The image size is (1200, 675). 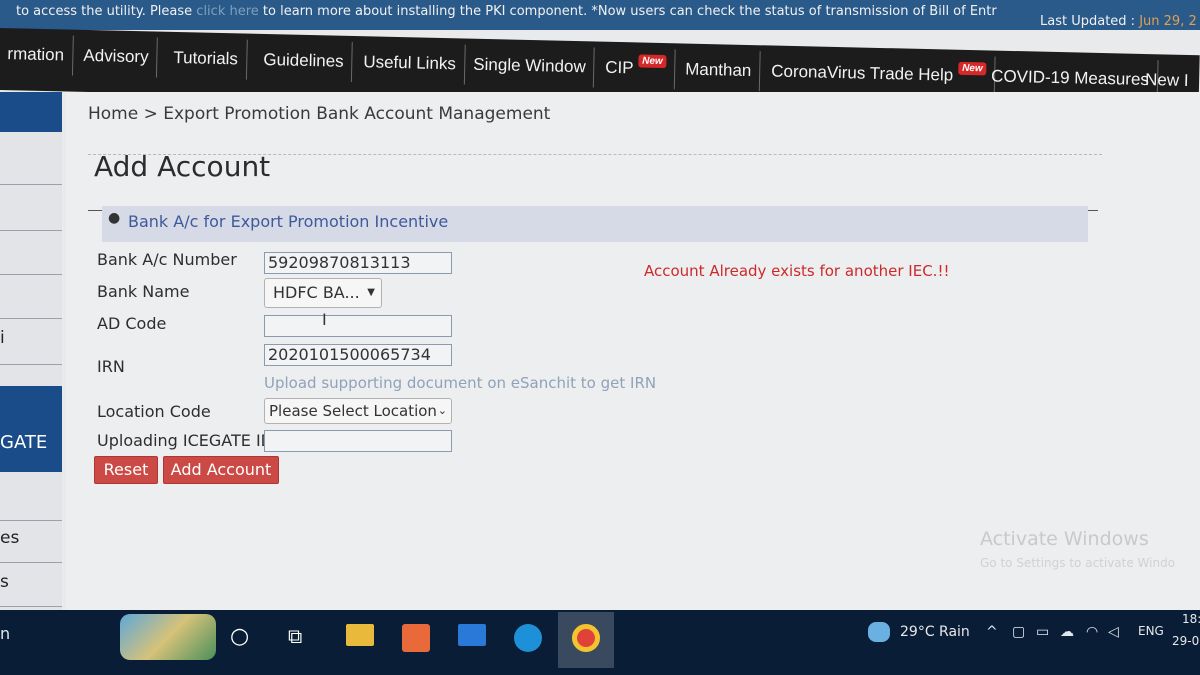 I want to click on add-account-button: Add Account, so click(x=221, y=470).